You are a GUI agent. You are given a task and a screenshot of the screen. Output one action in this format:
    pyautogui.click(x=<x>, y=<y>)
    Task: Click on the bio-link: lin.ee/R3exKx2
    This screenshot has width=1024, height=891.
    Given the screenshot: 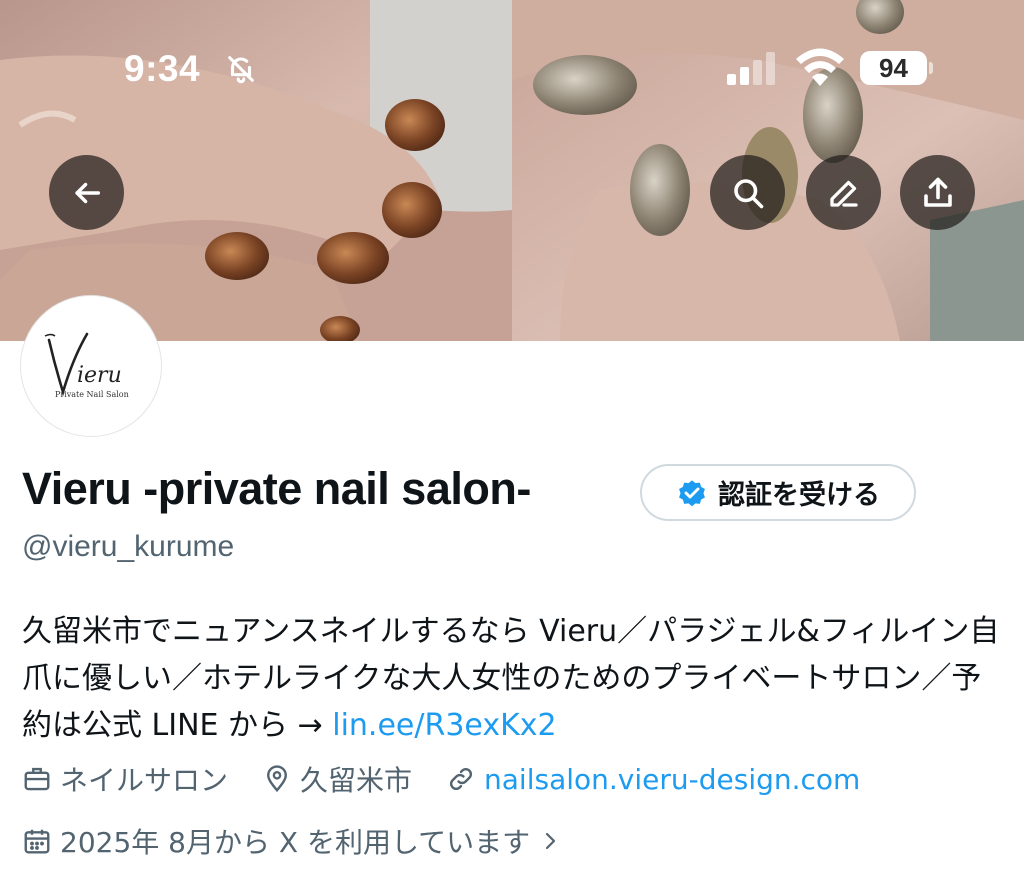 What is the action you would take?
    pyautogui.click(x=444, y=725)
    